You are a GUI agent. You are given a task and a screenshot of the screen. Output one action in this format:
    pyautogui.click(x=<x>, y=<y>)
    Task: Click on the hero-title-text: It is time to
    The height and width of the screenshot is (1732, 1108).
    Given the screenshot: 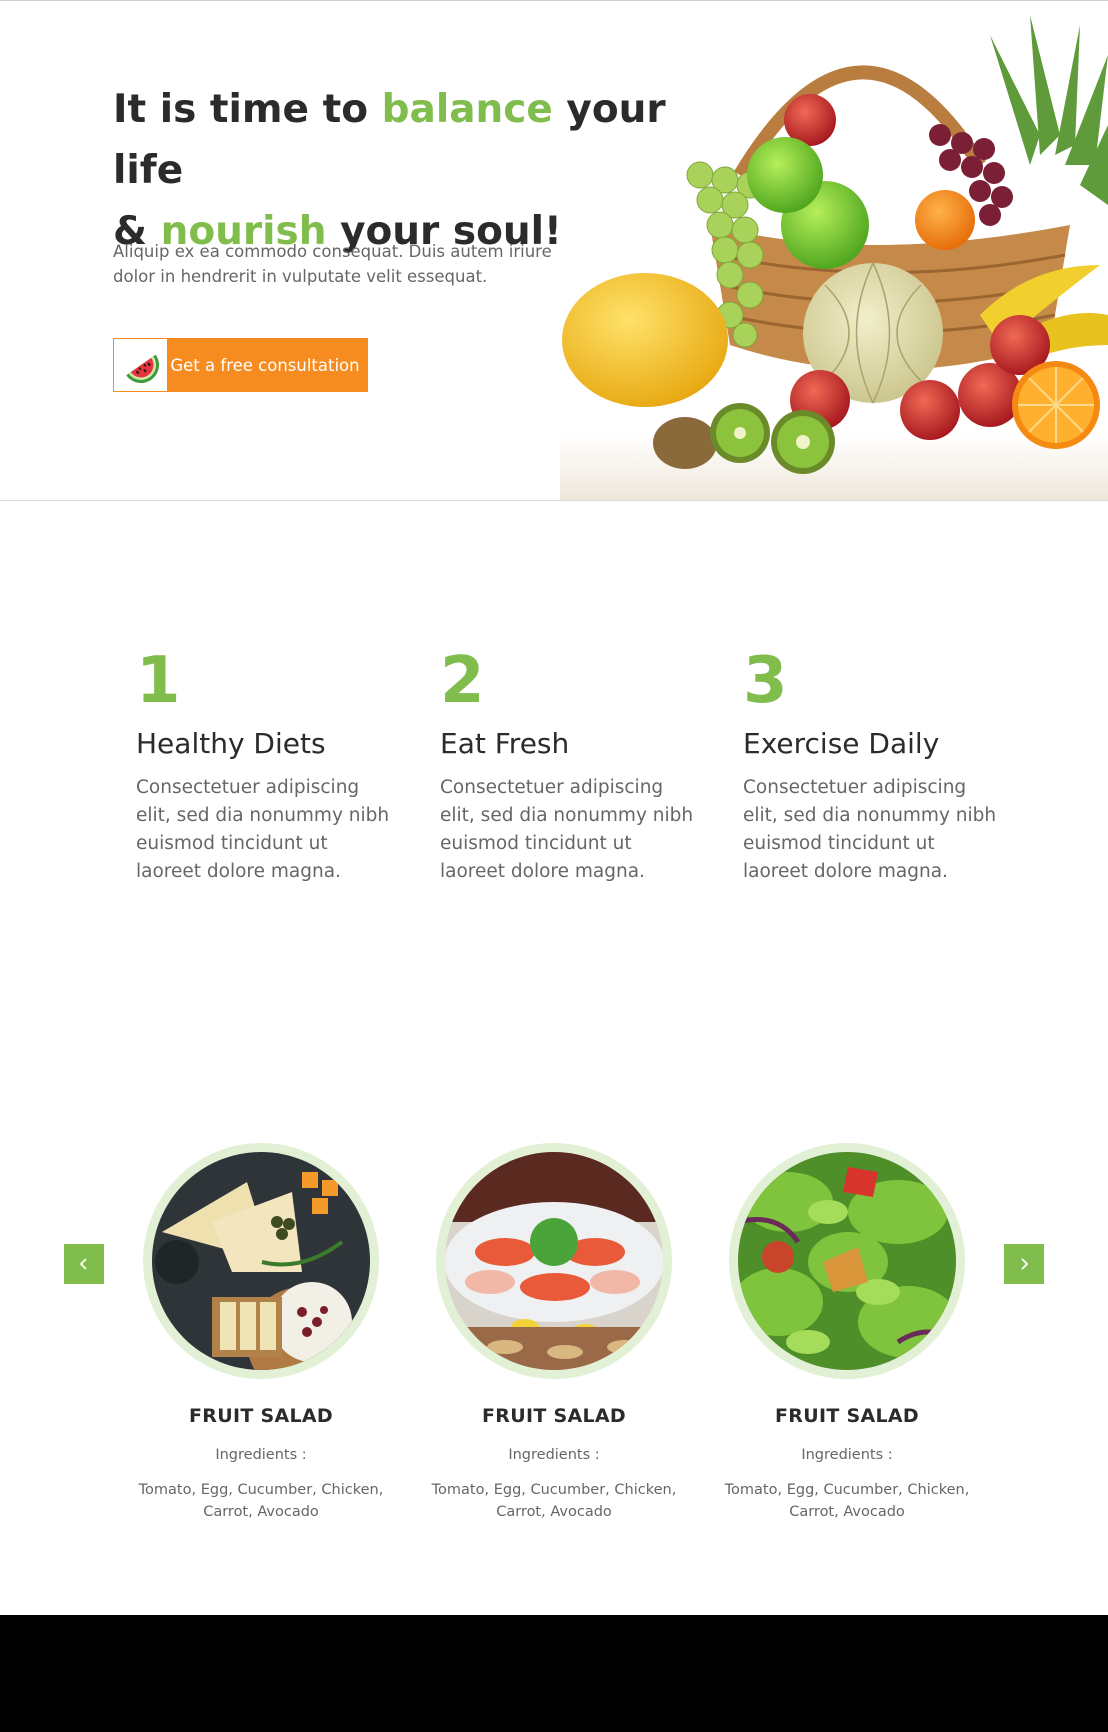 What is the action you would take?
    pyautogui.click(x=247, y=109)
    